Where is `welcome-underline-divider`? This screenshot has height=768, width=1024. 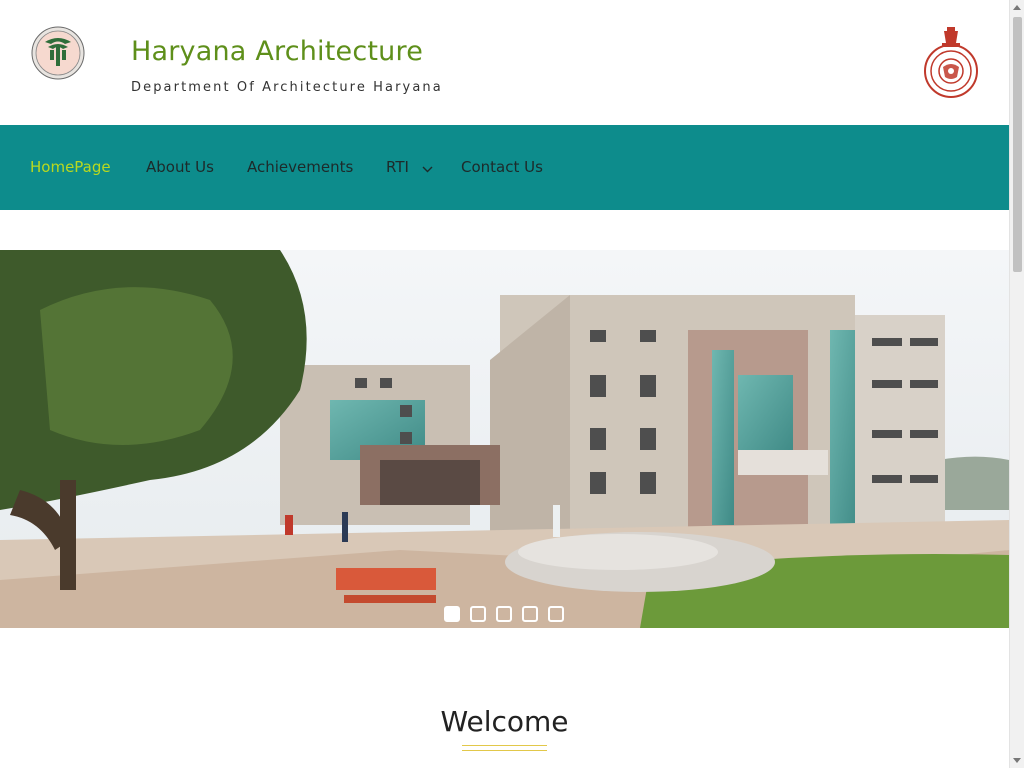 welcome-underline-divider is located at coordinates (504, 748).